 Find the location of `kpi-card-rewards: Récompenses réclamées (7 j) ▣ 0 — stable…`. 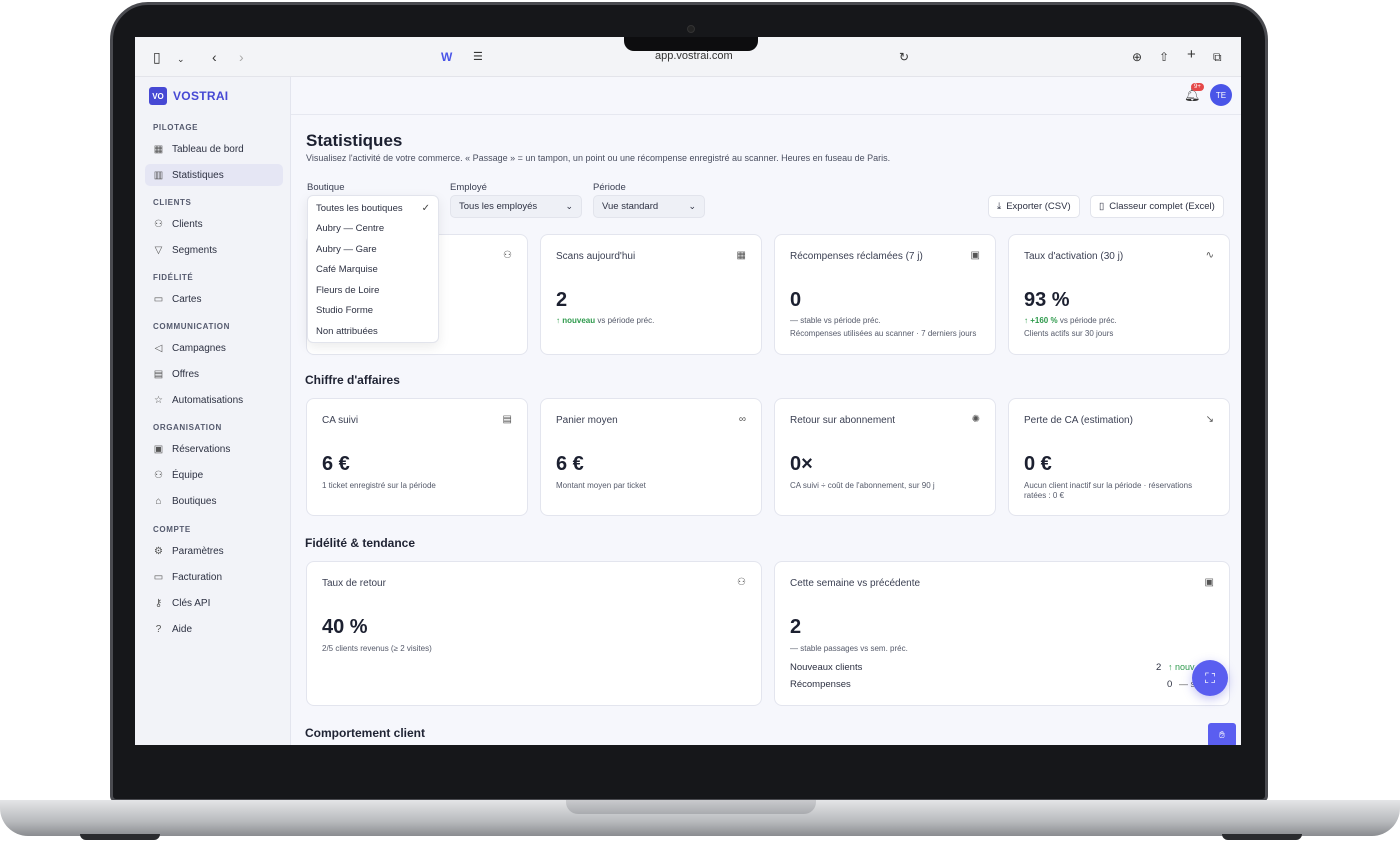

kpi-card-rewards: Récompenses réclamées (7 j) ▣ 0 — stable… is located at coordinates (885, 294).